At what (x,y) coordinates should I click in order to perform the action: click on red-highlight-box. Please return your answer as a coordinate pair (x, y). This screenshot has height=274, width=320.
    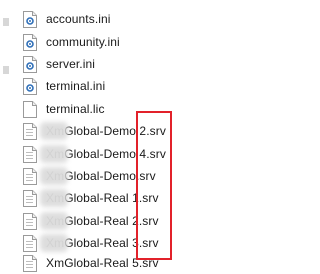
    Looking at the image, I should click on (154, 185).